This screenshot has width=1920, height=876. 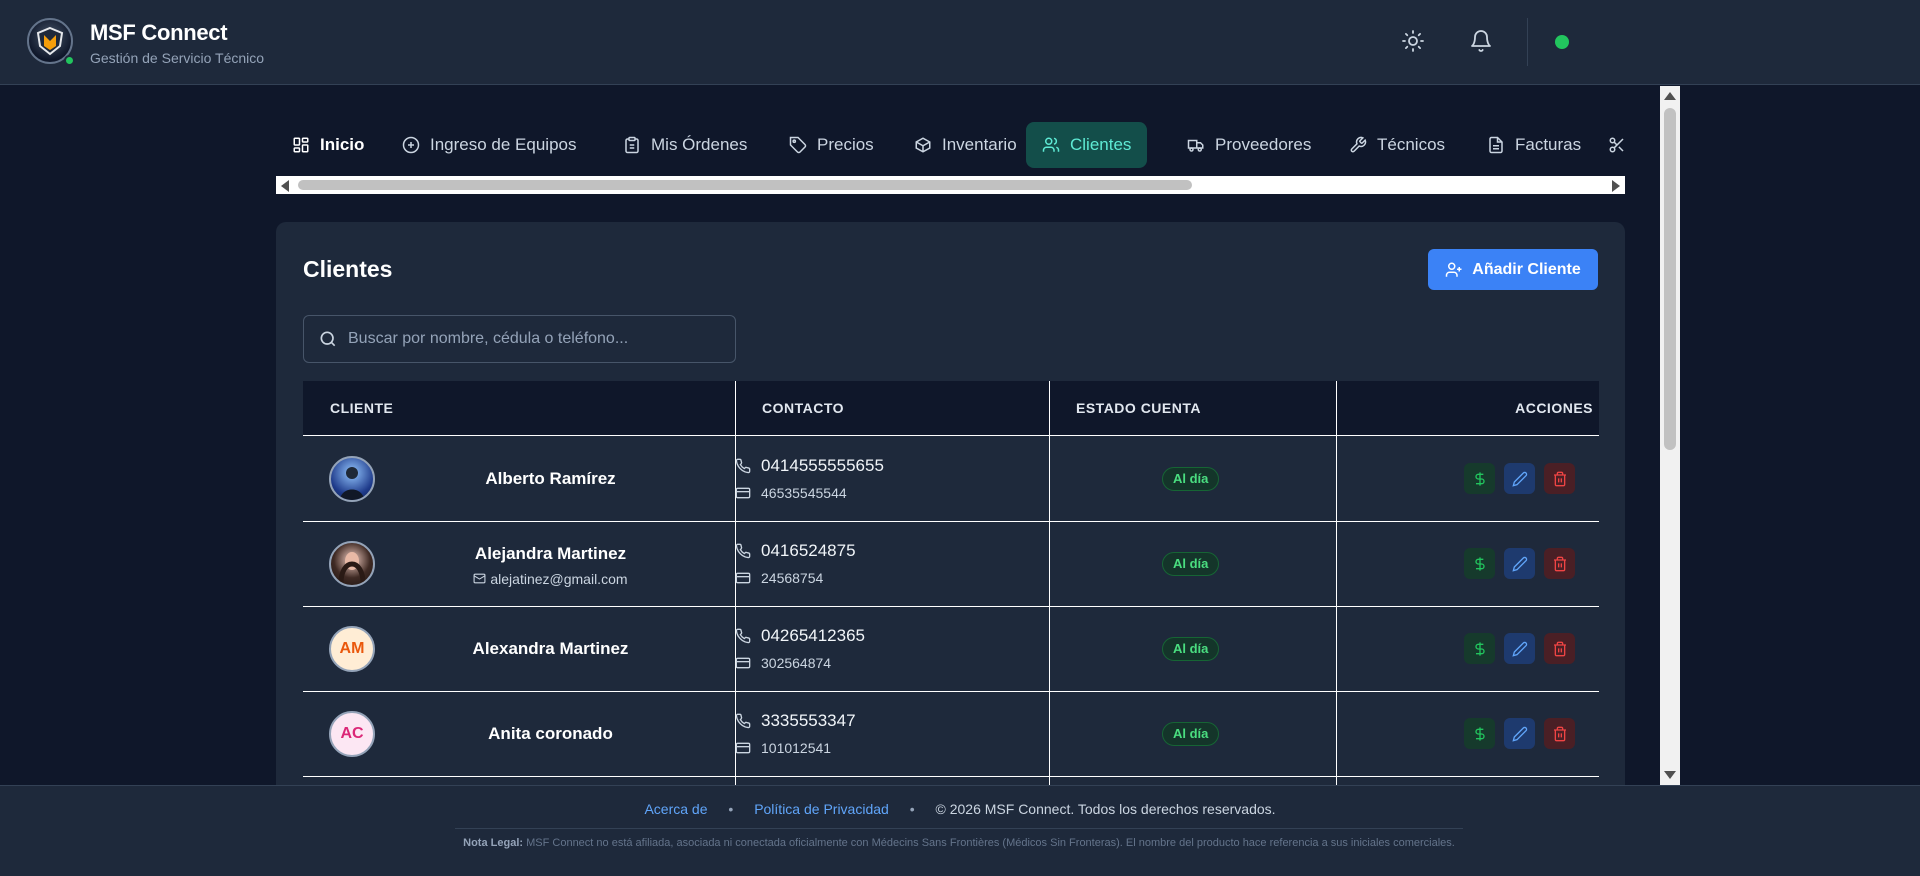 What do you see at coordinates (1411, 144) in the screenshot?
I see `tab-label: Técnicos` at bounding box center [1411, 144].